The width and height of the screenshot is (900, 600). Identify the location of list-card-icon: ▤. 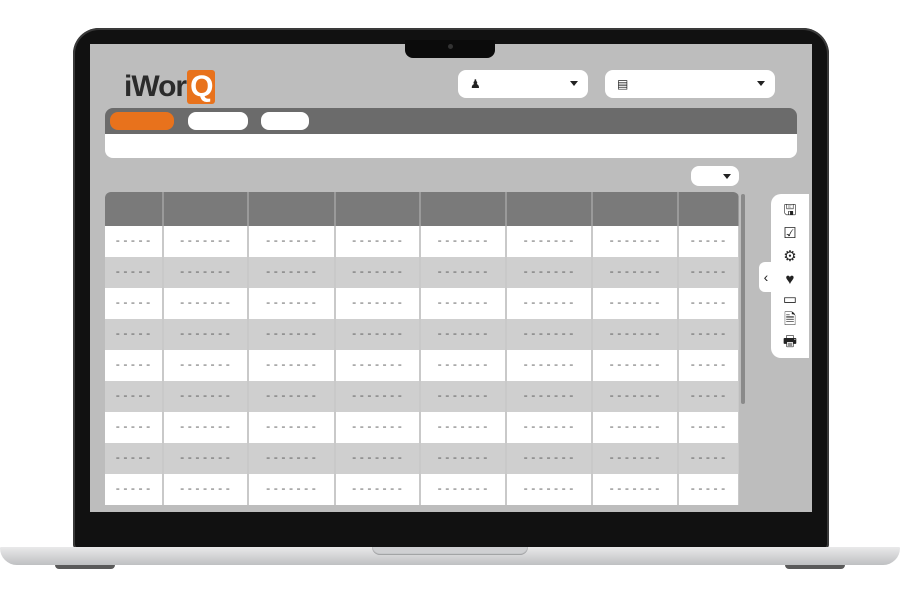
(623, 84).